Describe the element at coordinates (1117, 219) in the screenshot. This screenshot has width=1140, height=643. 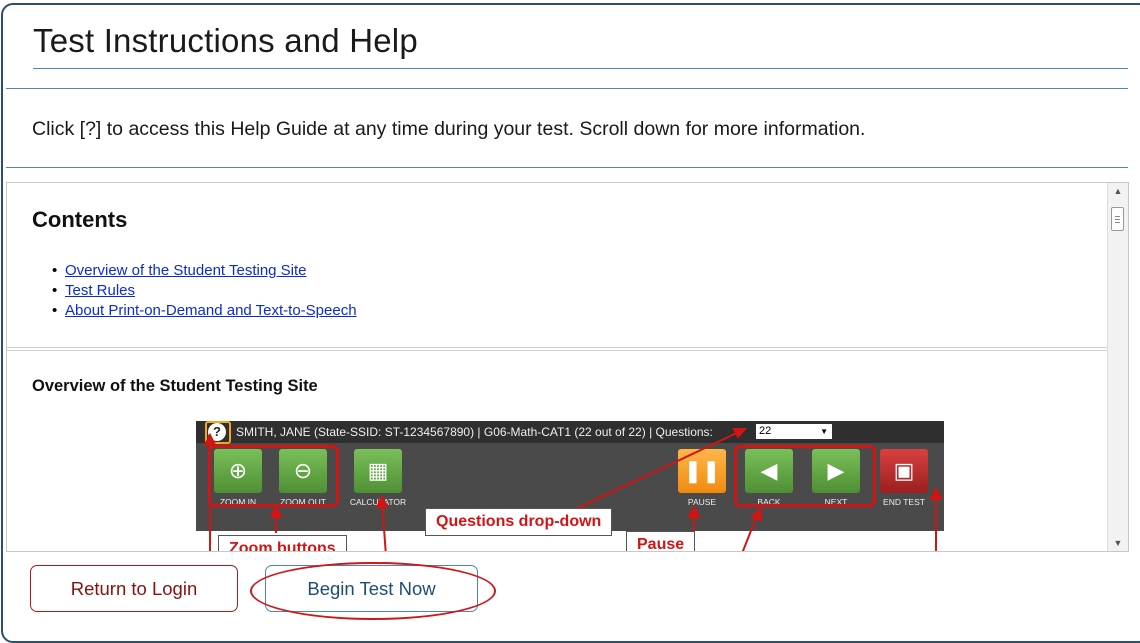
I see `scroll-thumb` at that location.